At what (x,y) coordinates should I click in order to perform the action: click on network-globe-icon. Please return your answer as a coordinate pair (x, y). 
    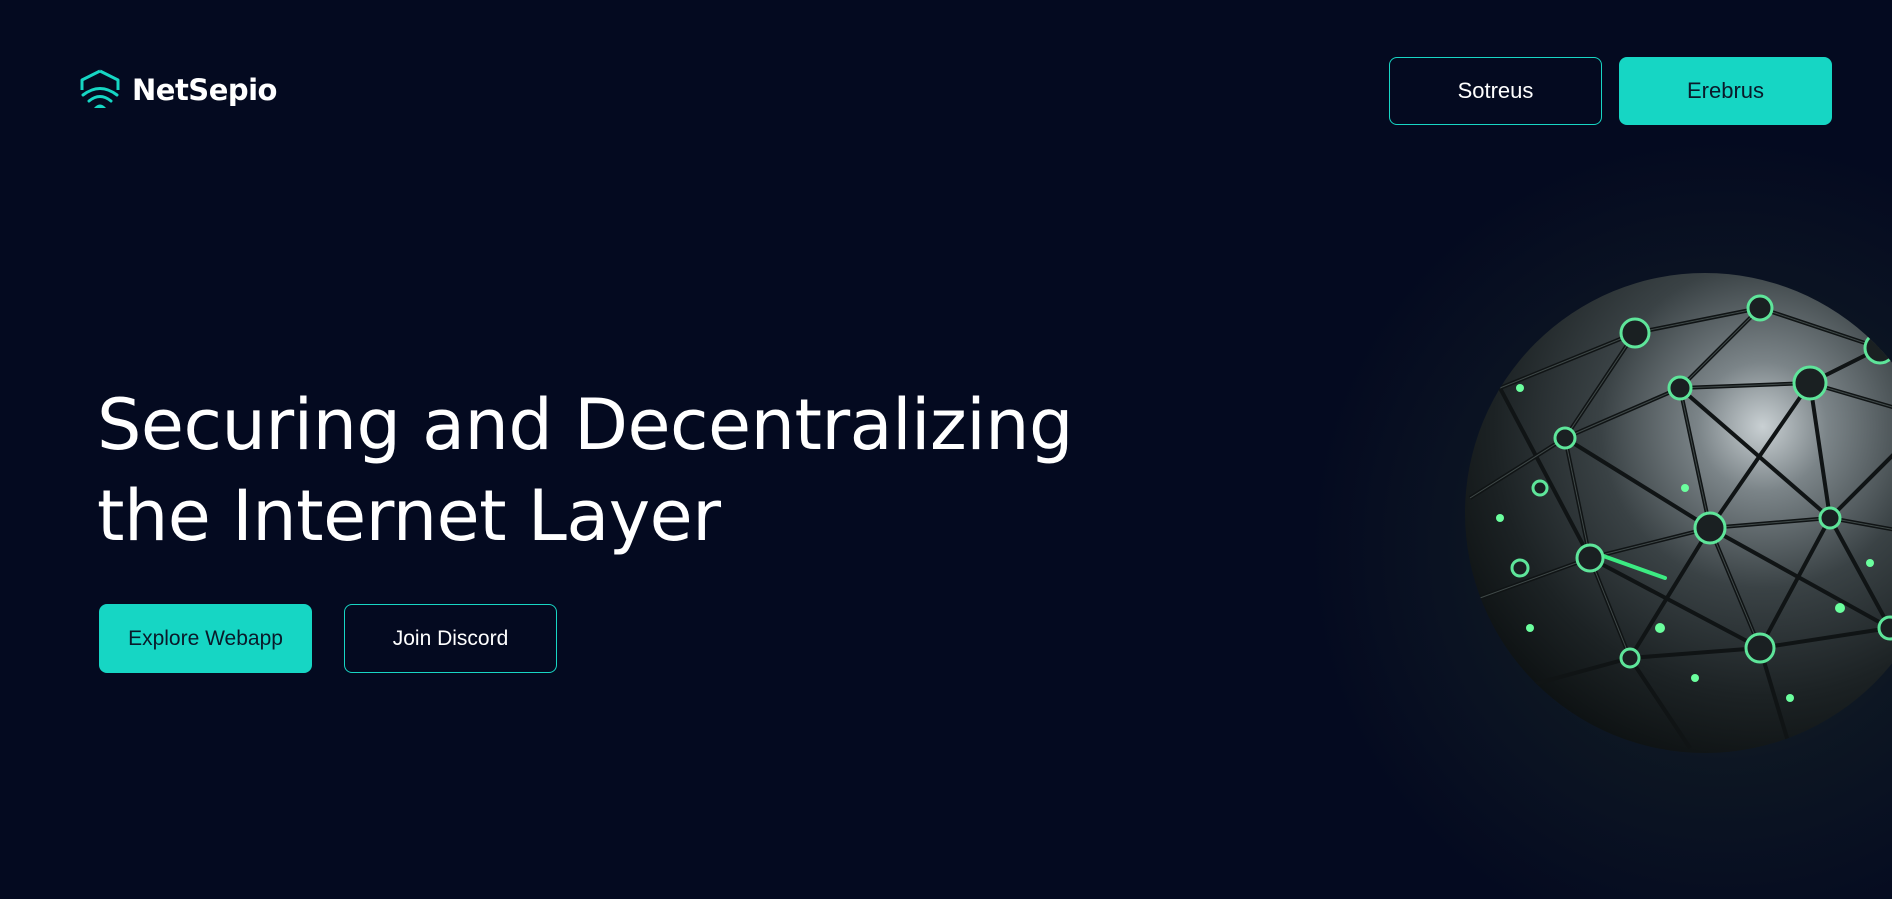
    Looking at the image, I should click on (1676, 513).